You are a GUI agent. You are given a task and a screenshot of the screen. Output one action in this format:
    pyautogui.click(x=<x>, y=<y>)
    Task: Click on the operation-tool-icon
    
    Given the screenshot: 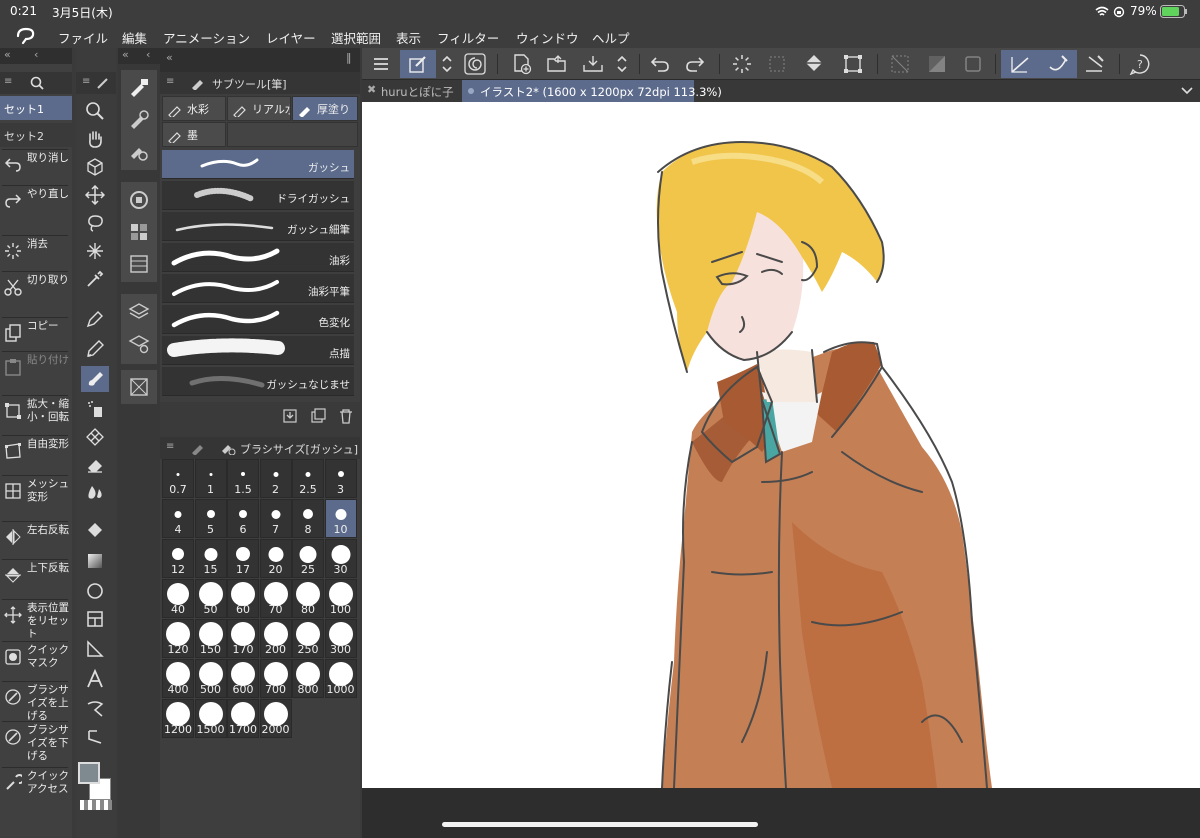 What is the action you would take?
    pyautogui.click(x=95, y=167)
    